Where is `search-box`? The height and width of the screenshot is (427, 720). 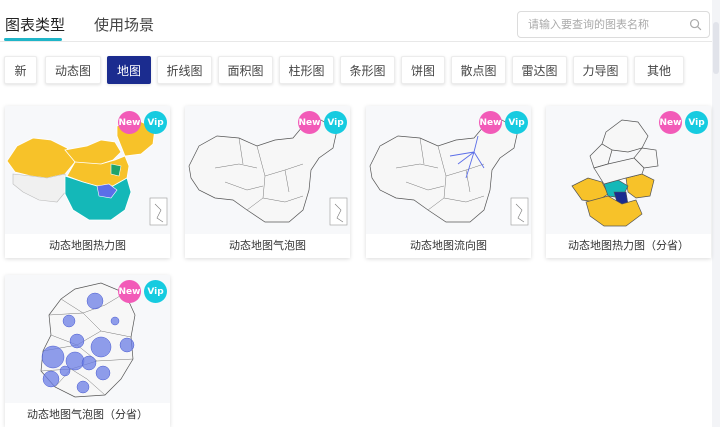 search-box is located at coordinates (613, 24).